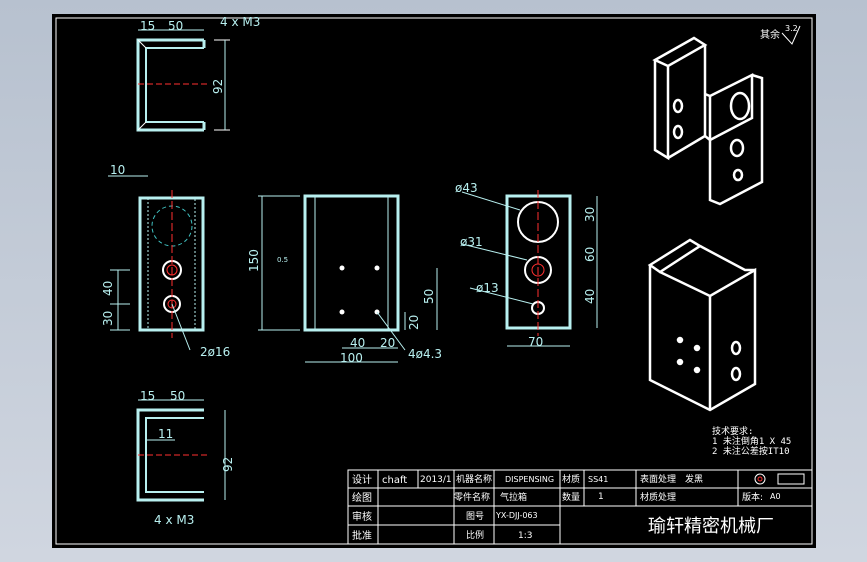 This screenshot has width=867, height=562. Describe the element at coordinates (751, 441) in the screenshot. I see `note-1: 1 未注倒角1 X 45` at that location.